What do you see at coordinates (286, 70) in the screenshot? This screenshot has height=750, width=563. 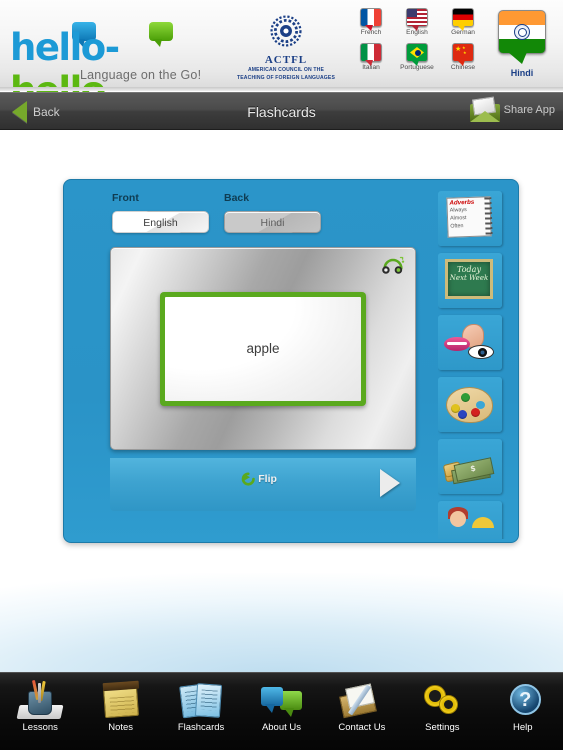 I see `actfl-line-1: AMERICAN COUNCIL ON THE` at bounding box center [286, 70].